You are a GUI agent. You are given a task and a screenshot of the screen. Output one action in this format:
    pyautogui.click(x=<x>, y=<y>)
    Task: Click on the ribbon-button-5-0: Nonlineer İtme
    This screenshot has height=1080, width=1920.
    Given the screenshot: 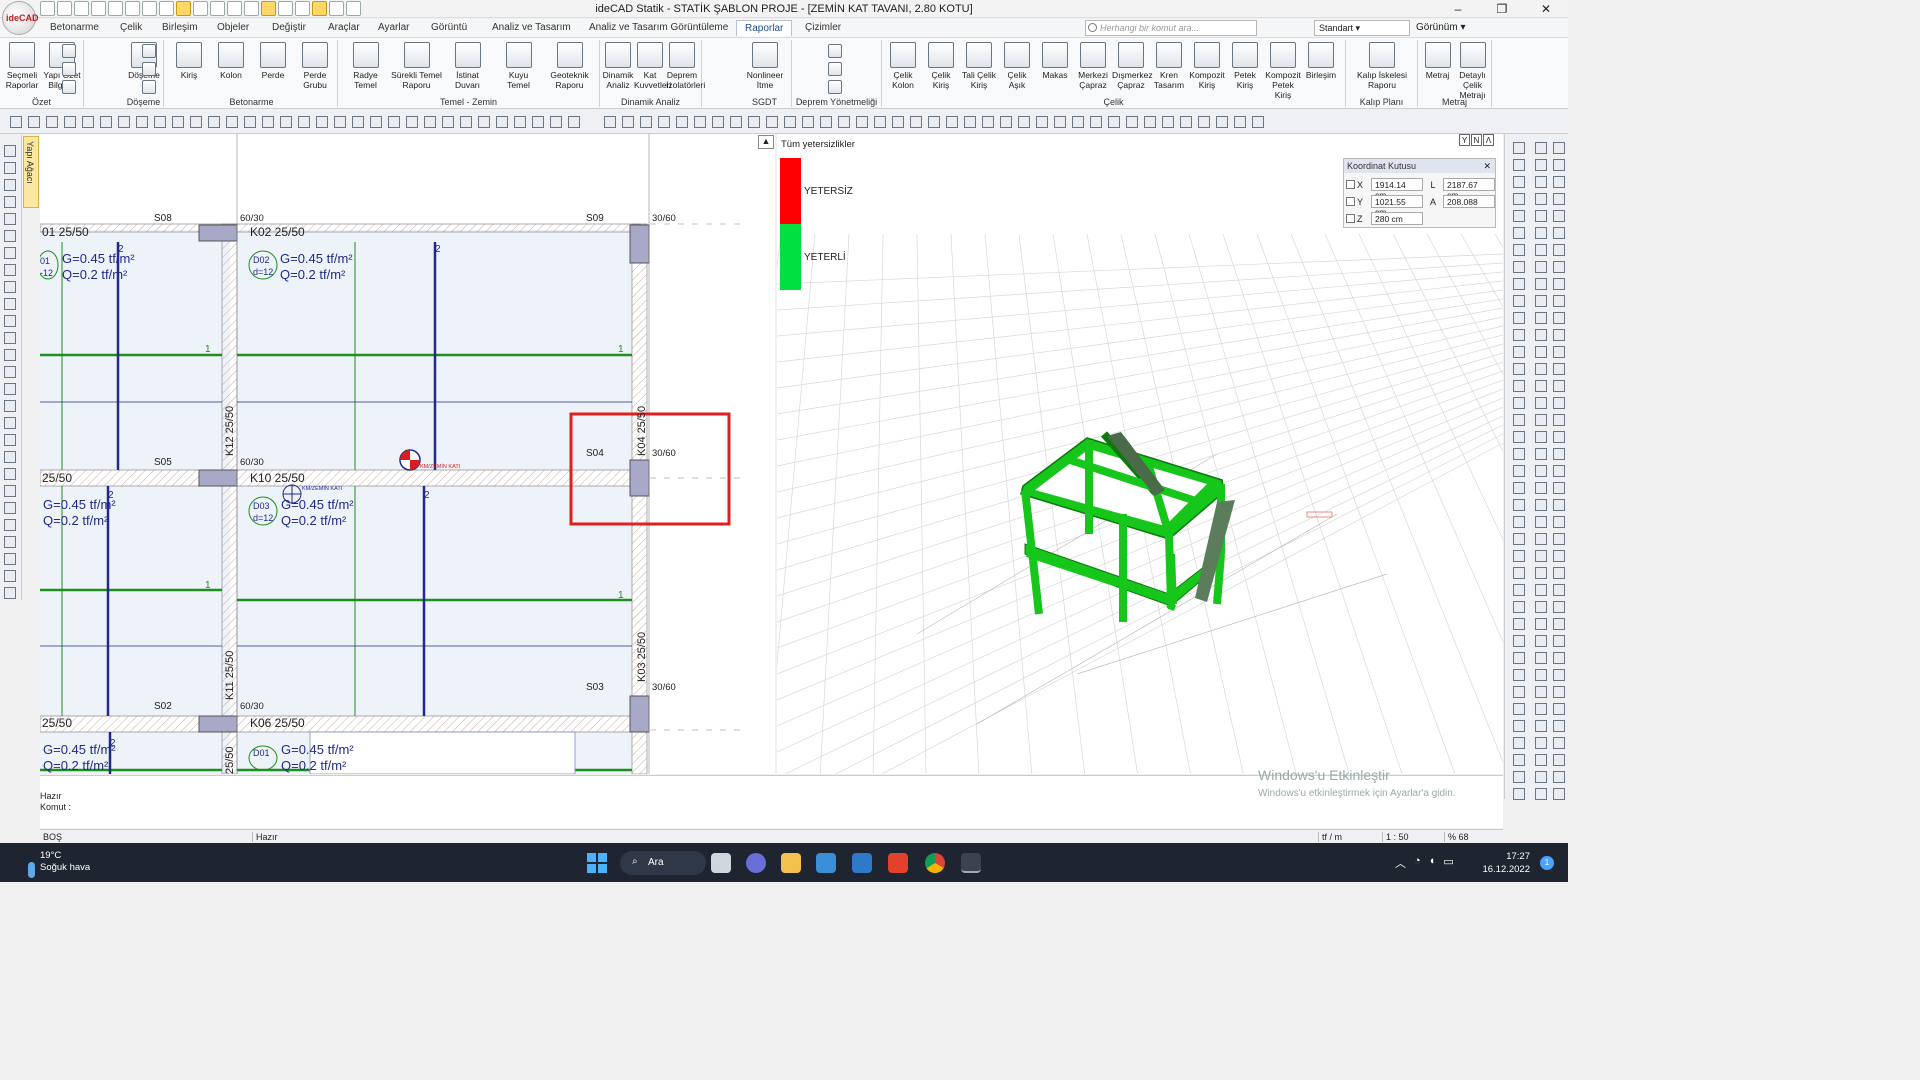 What is the action you would take?
    pyautogui.click(x=765, y=66)
    